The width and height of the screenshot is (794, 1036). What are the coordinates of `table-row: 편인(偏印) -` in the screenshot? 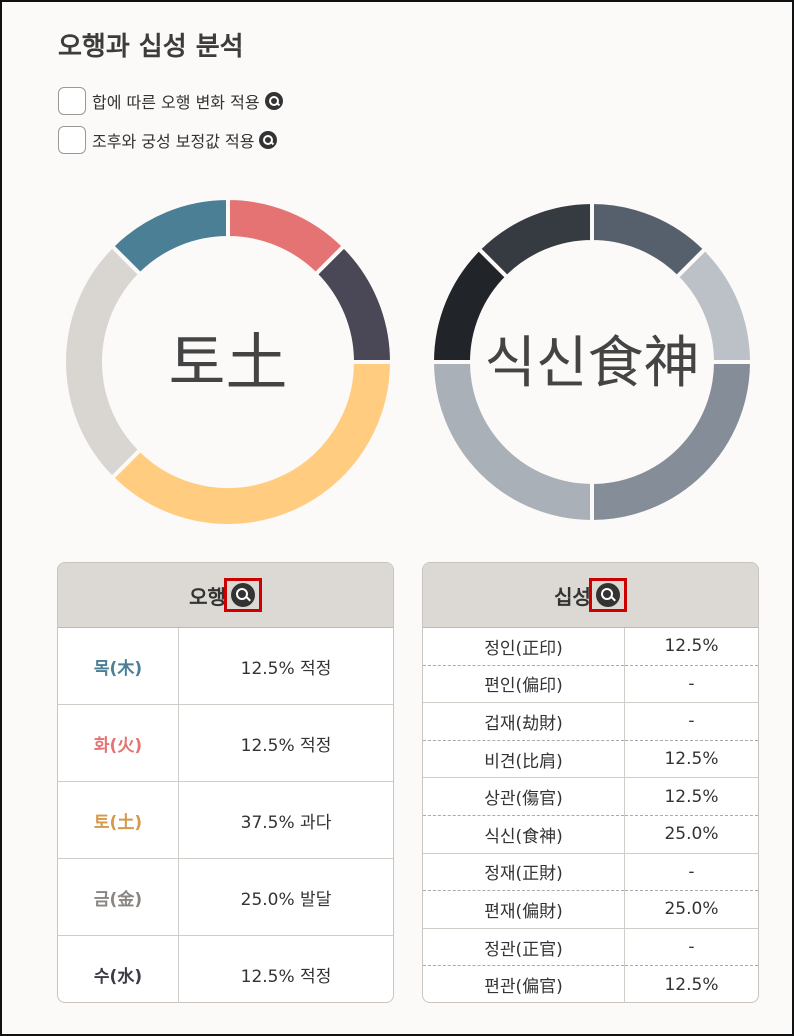 It's located at (590, 684).